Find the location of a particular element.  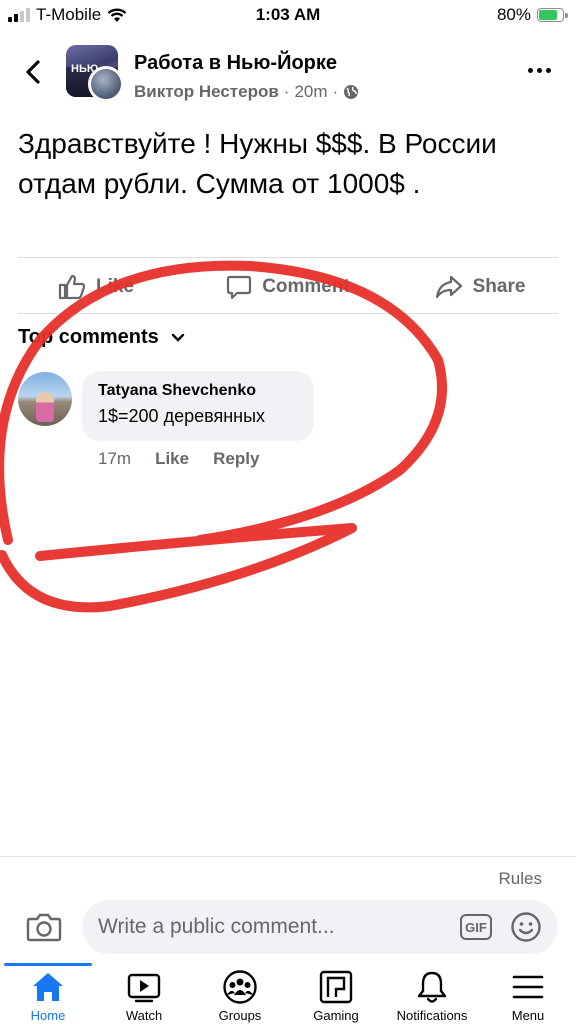

comment-like-button: Like is located at coordinates (172, 459).